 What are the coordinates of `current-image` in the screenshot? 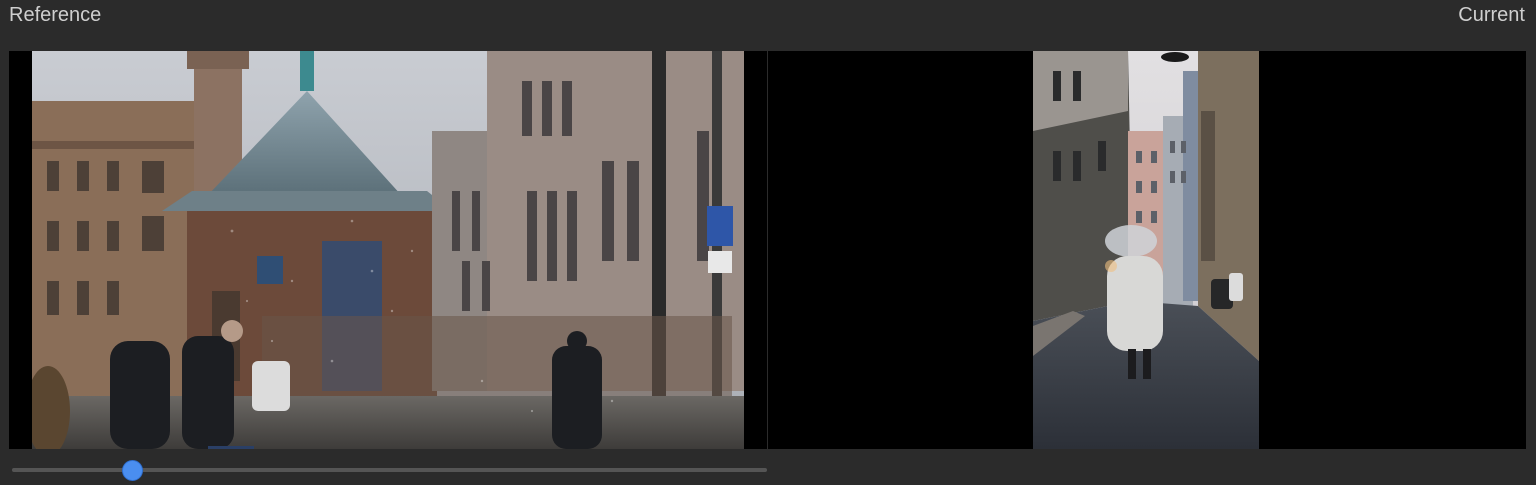 It's located at (1146, 250).